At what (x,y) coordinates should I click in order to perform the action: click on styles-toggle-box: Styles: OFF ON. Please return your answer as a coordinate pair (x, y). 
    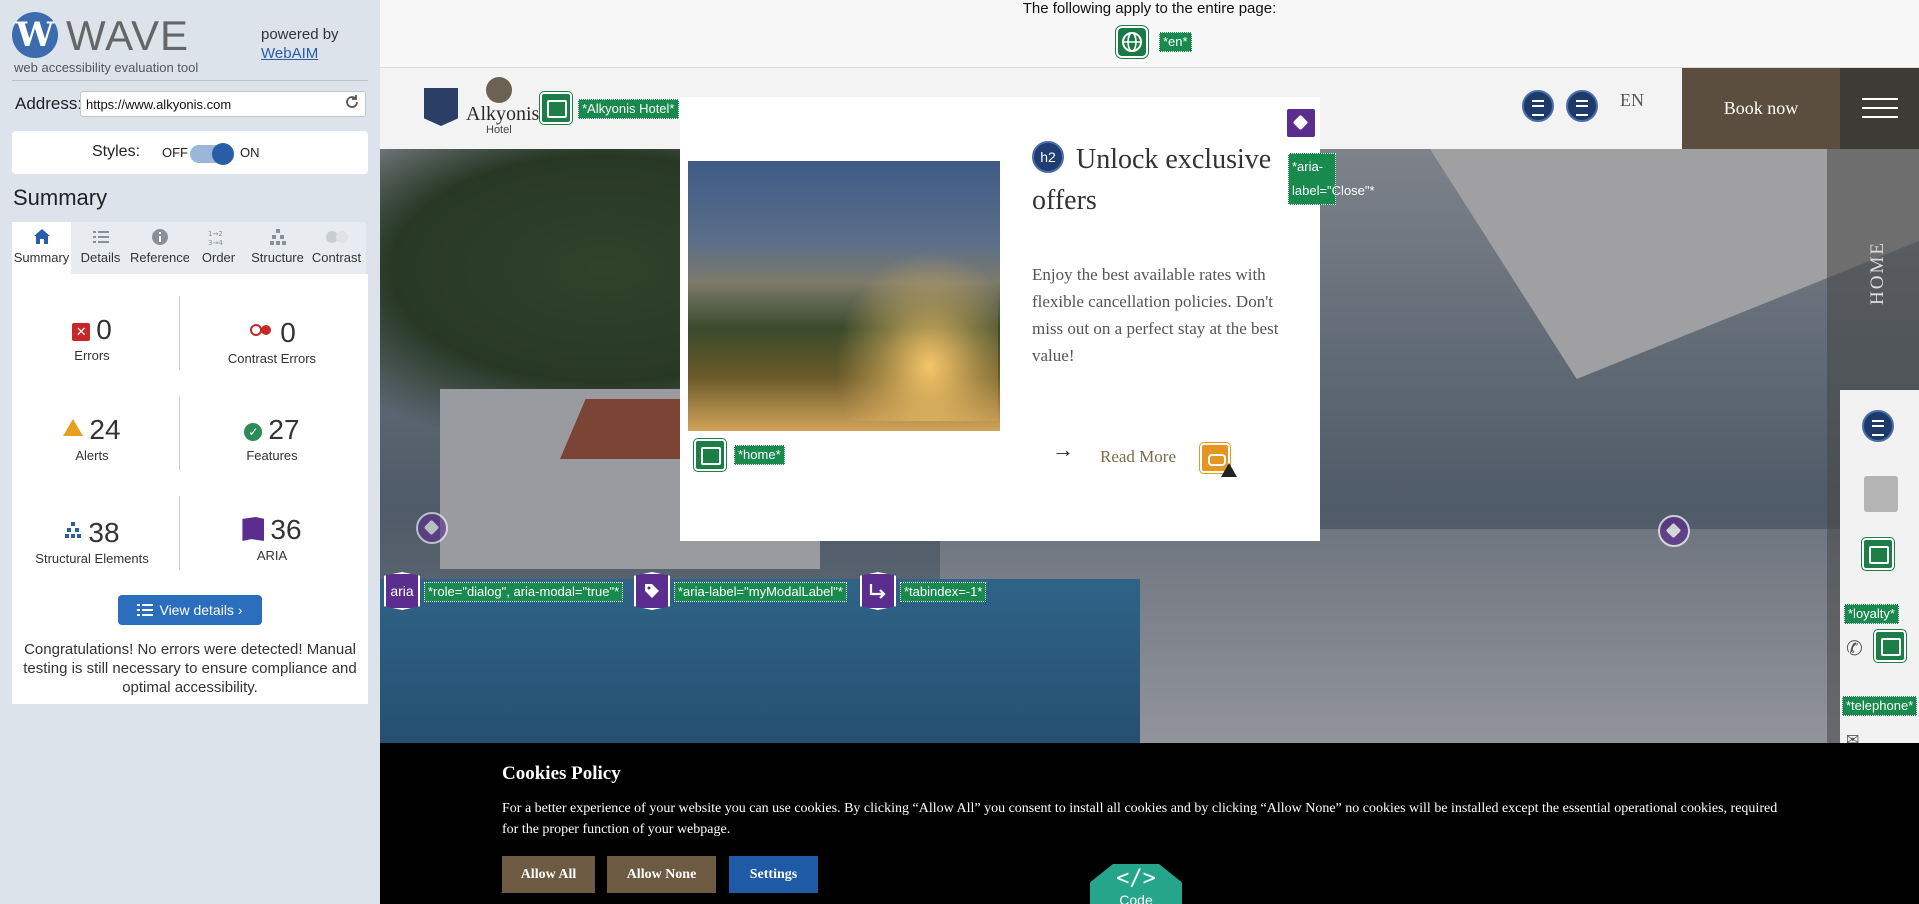
    Looking at the image, I should click on (190, 152).